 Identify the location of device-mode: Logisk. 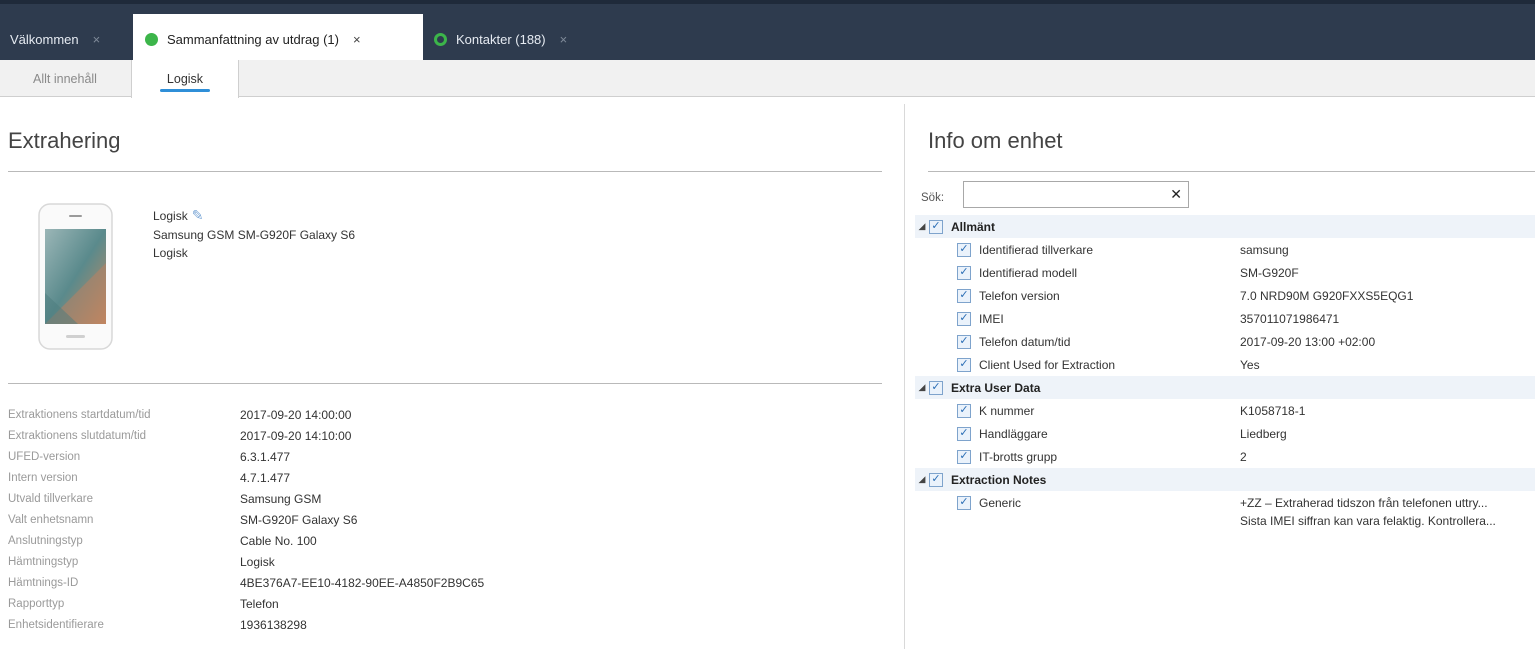
(170, 253).